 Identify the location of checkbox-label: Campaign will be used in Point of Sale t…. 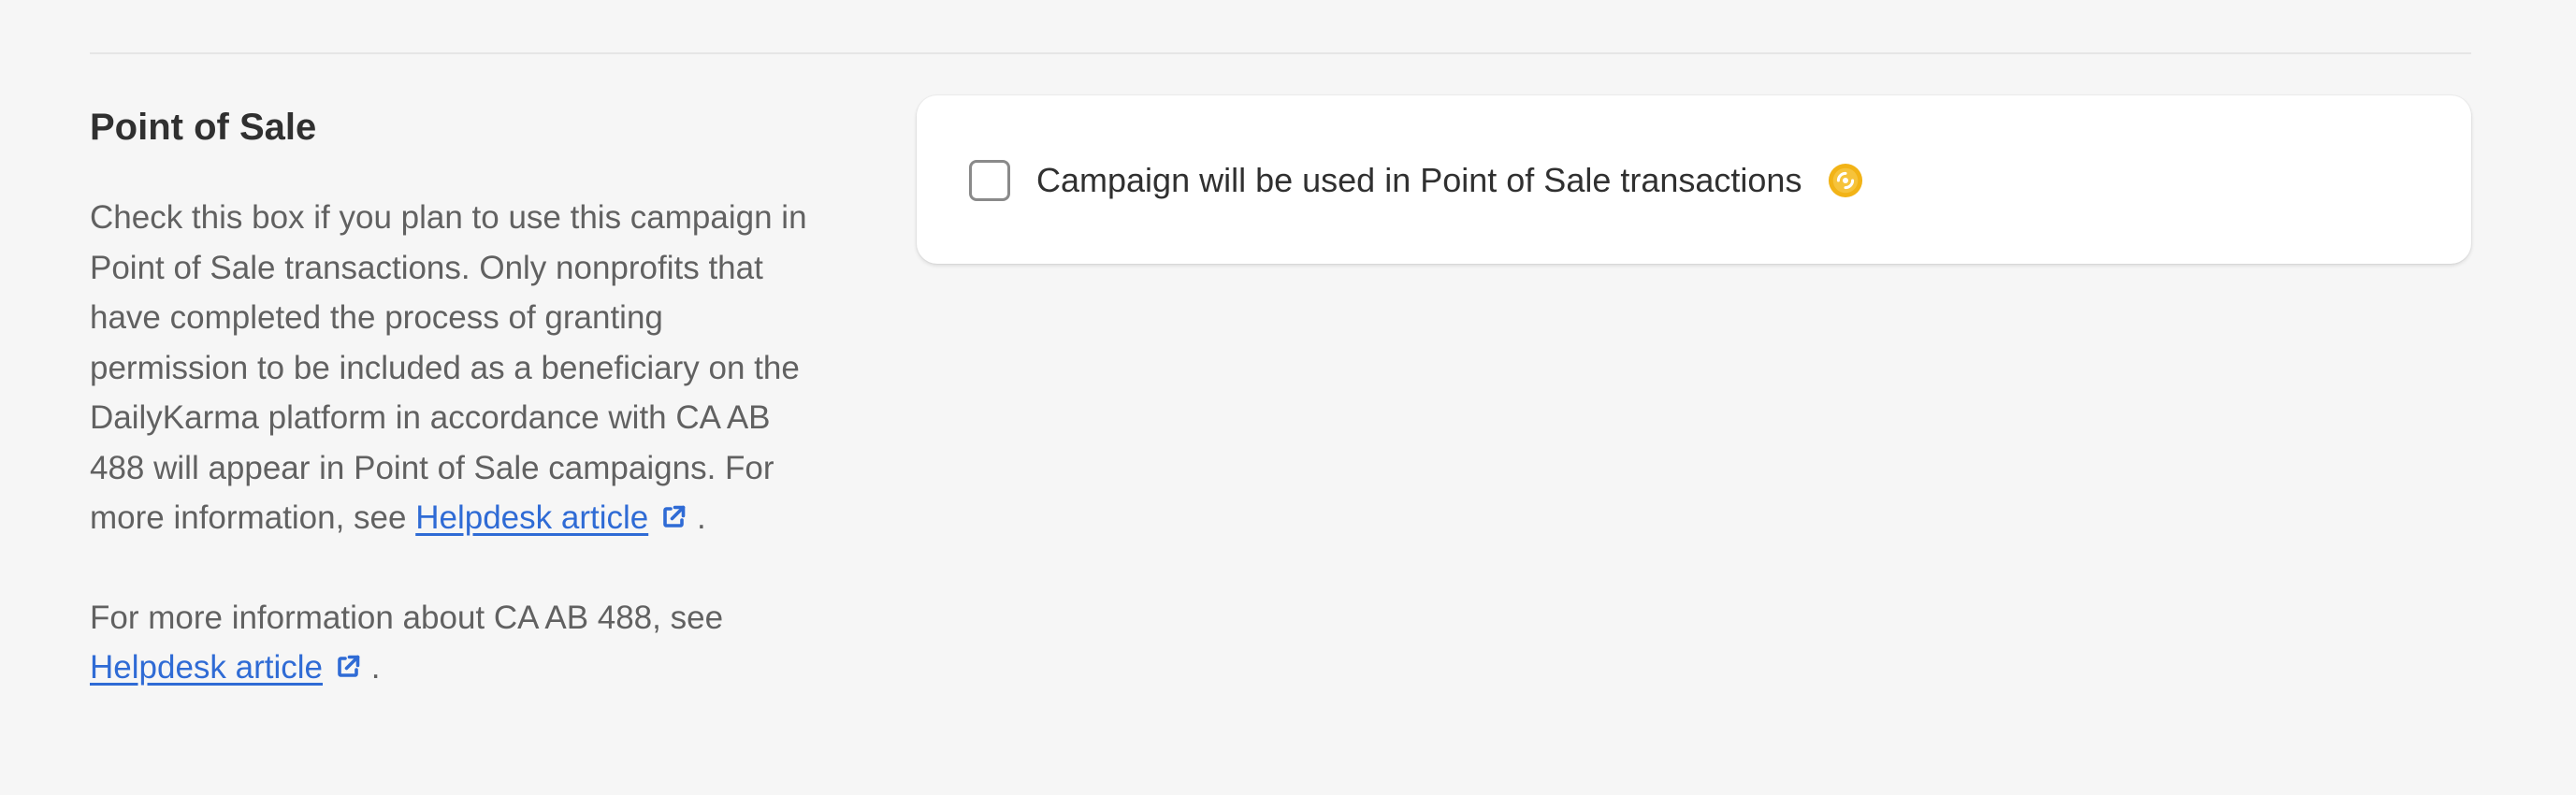
(1419, 180).